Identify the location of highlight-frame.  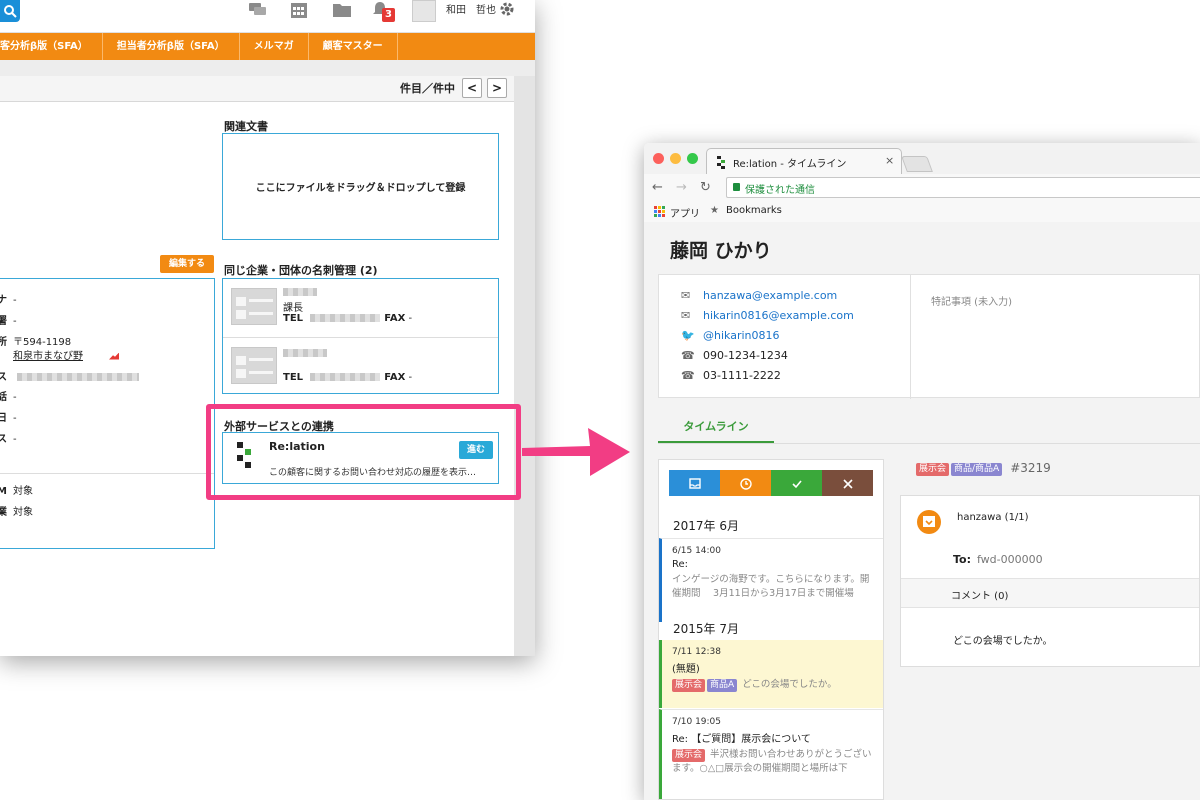
(363, 452).